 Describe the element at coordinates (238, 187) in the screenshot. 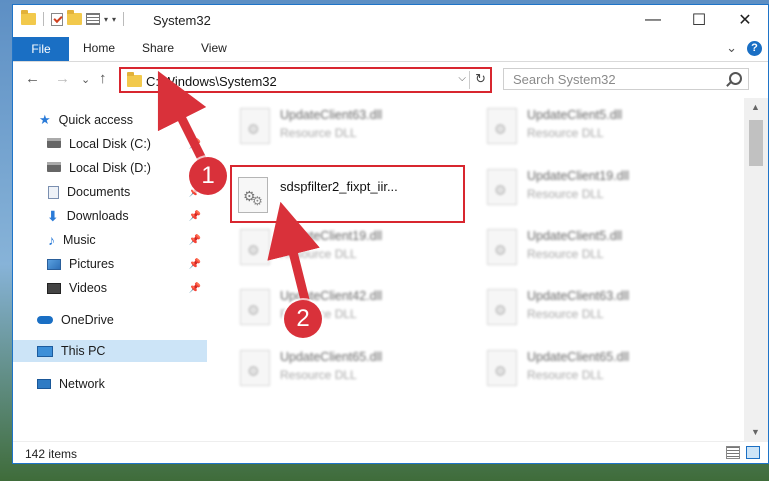

I see `annotation-arrows` at that location.